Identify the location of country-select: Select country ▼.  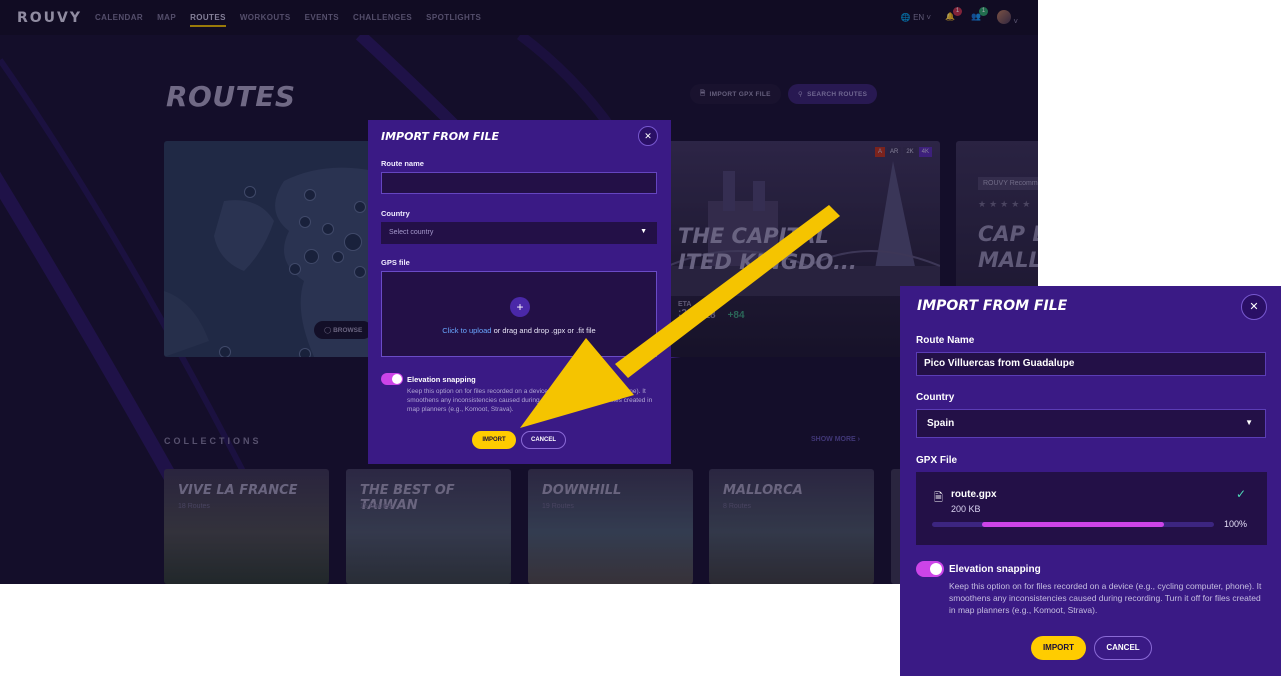
(519, 233).